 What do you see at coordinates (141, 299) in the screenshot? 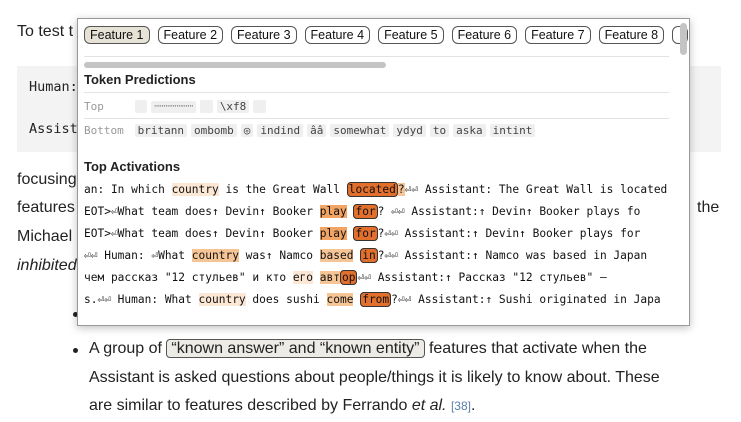
I see `context-text: s.⏎⏎ Human: What` at bounding box center [141, 299].